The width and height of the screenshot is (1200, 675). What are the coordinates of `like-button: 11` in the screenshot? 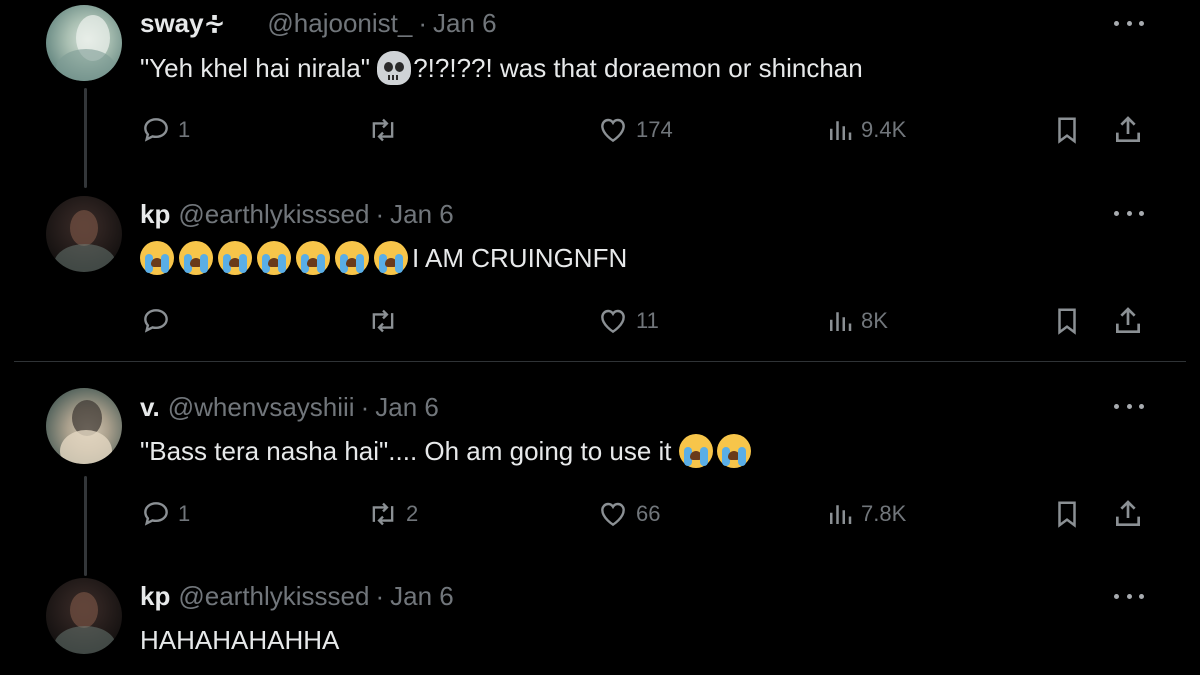 It's located at (627, 321).